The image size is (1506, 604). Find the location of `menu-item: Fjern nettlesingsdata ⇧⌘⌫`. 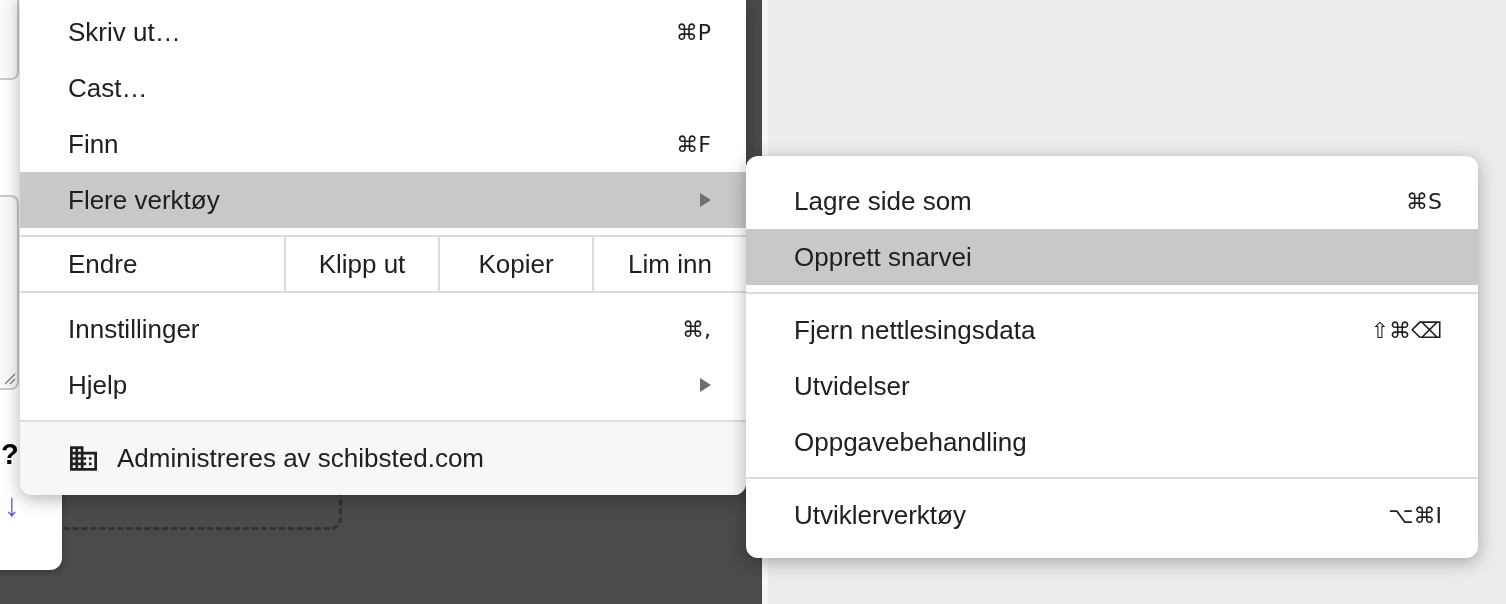

menu-item: Fjern nettlesingsdata ⇧⌘⌫ is located at coordinates (1112, 330).